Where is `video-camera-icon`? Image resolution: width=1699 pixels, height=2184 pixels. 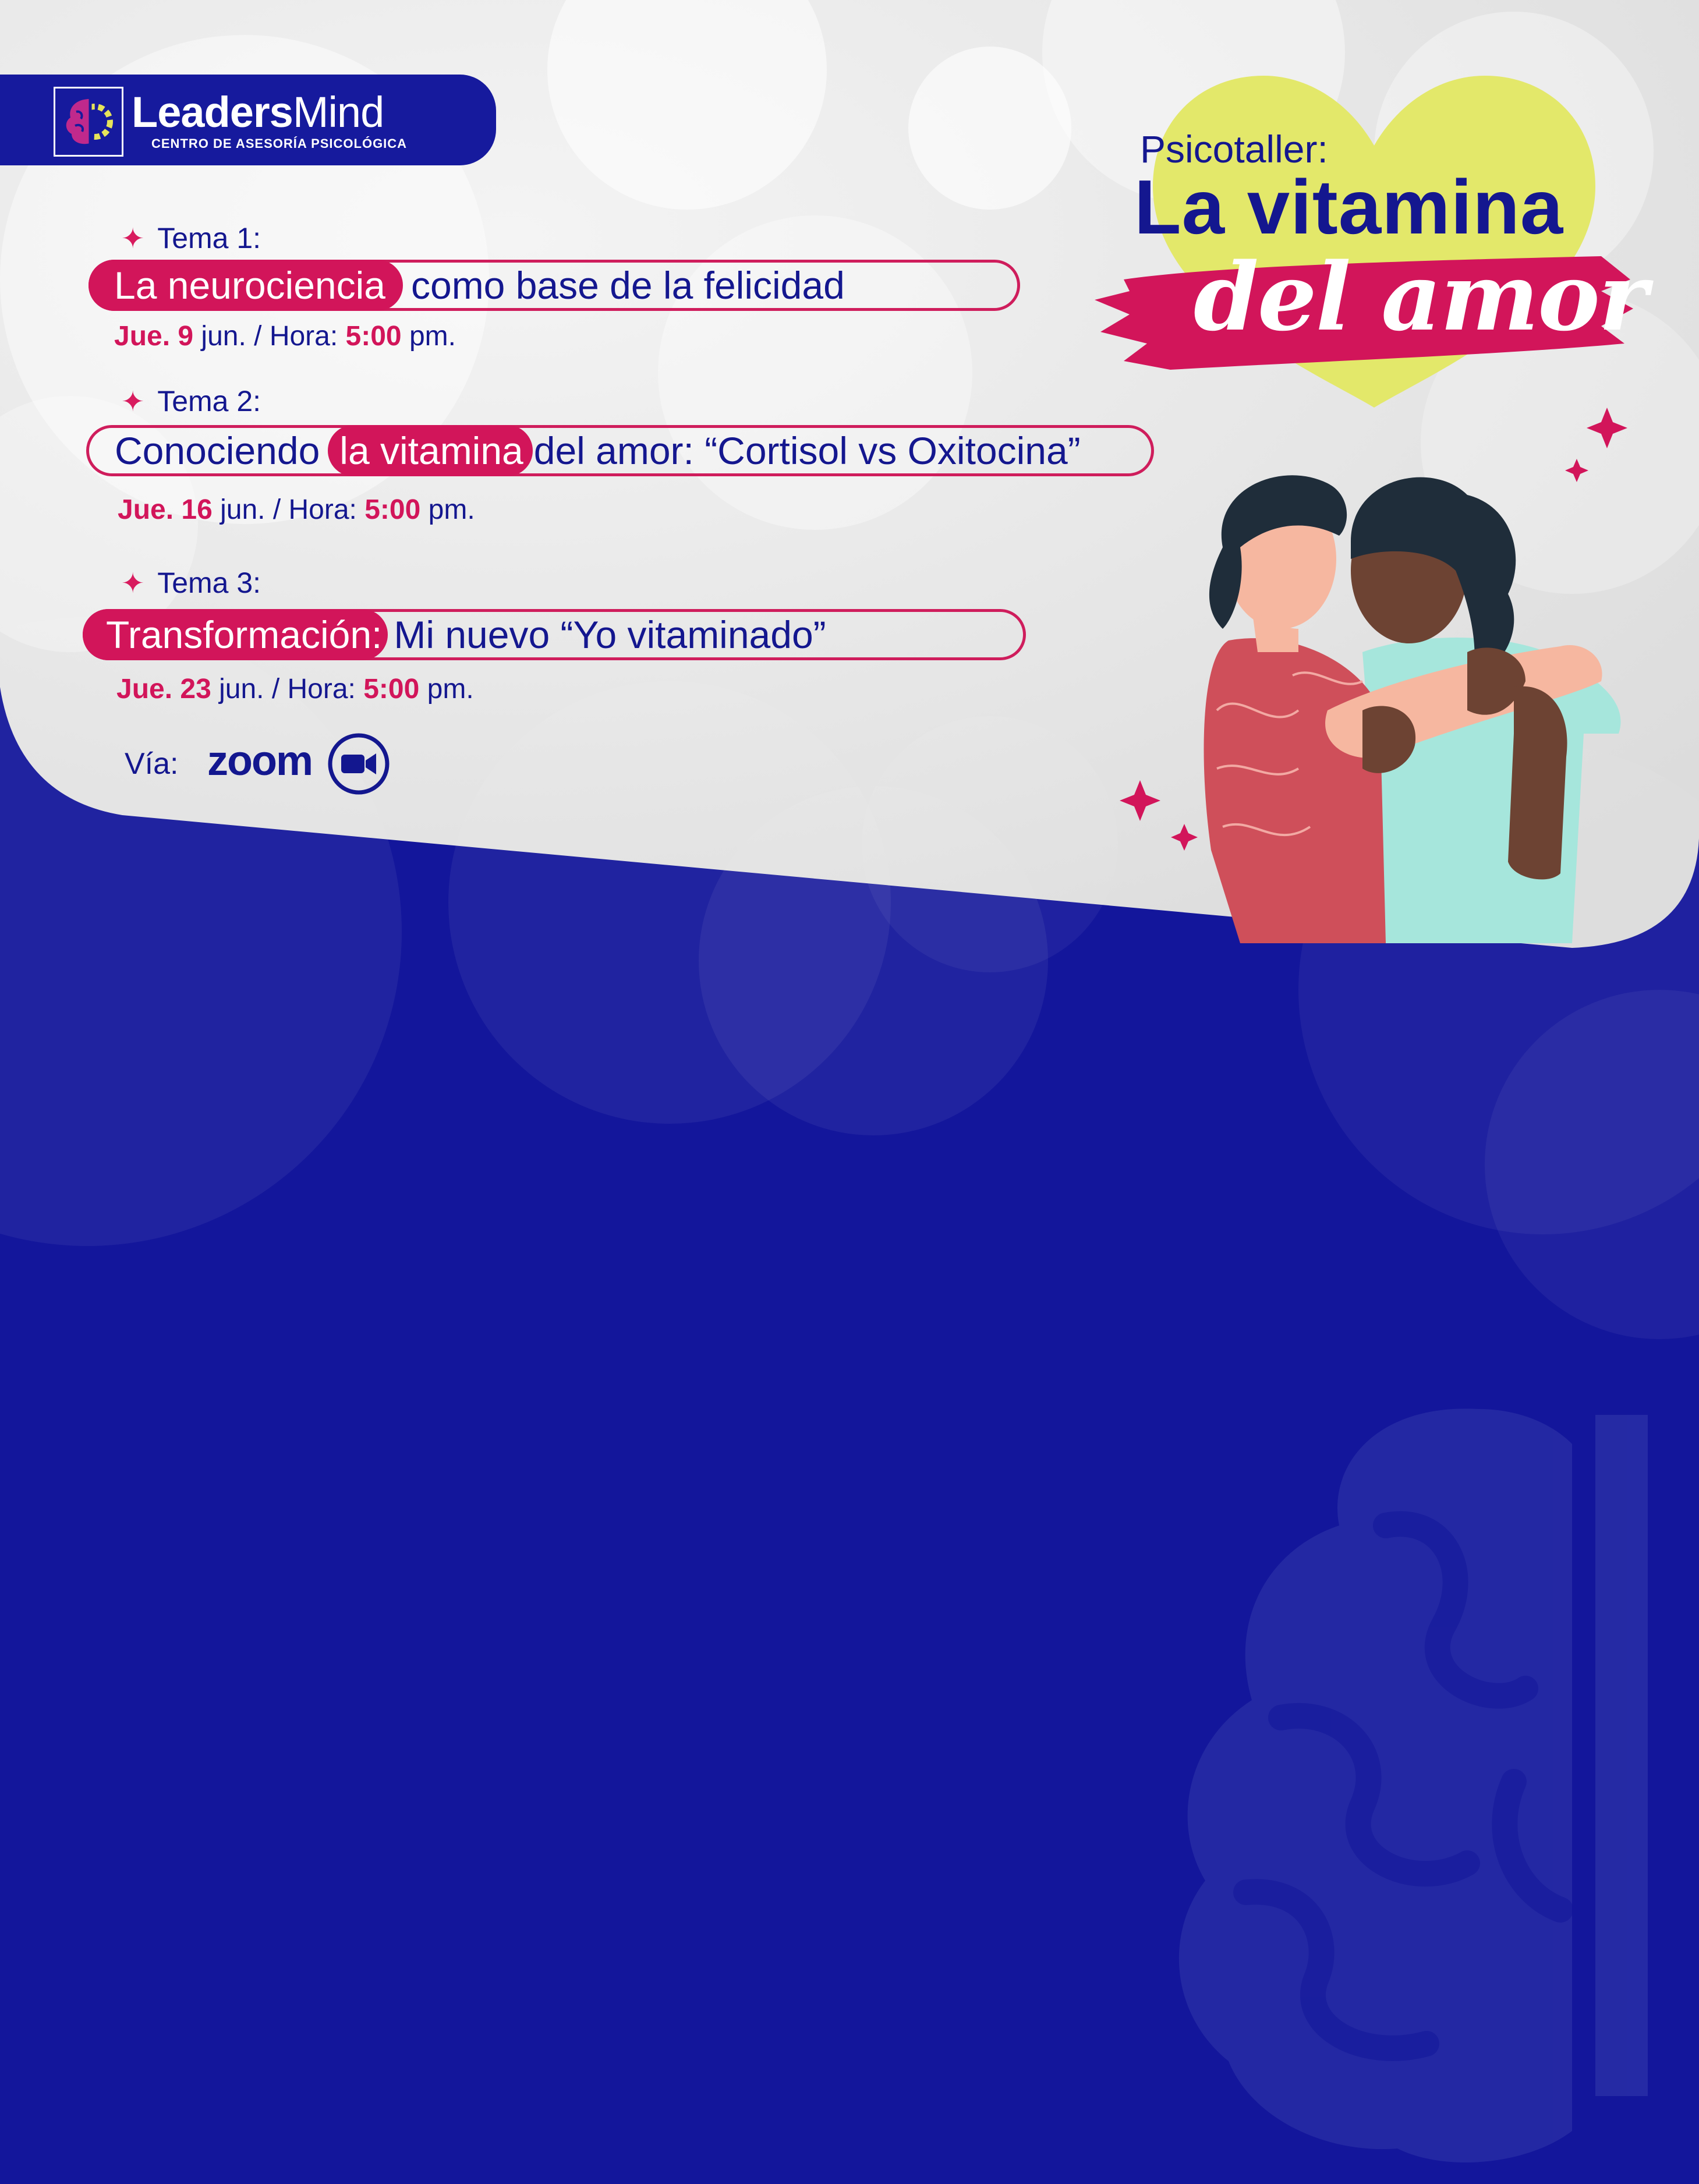 video-camera-icon is located at coordinates (359, 764).